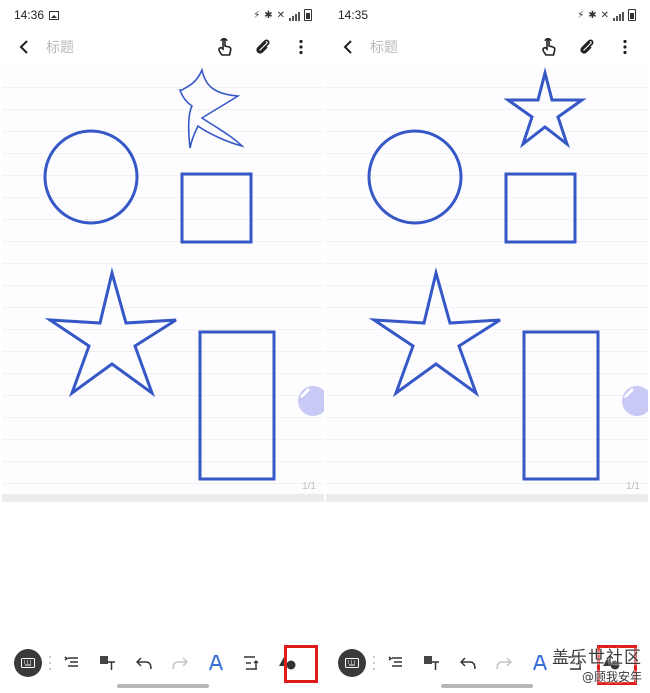 The width and height of the screenshot is (650, 693). What do you see at coordinates (163, 15) in the screenshot?
I see `status-bar: 14:36 ⚡ ✱ ✕` at bounding box center [163, 15].